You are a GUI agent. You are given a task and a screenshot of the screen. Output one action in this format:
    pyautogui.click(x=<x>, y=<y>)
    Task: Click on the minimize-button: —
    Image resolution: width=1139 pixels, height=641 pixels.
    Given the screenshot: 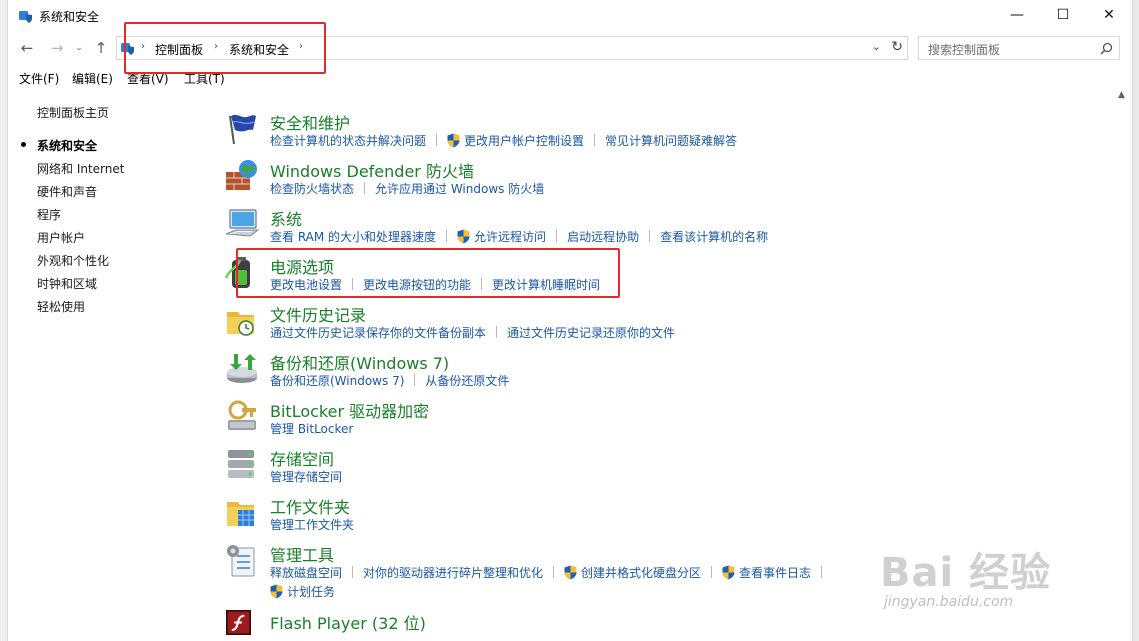 What is the action you would take?
    pyautogui.click(x=1017, y=15)
    